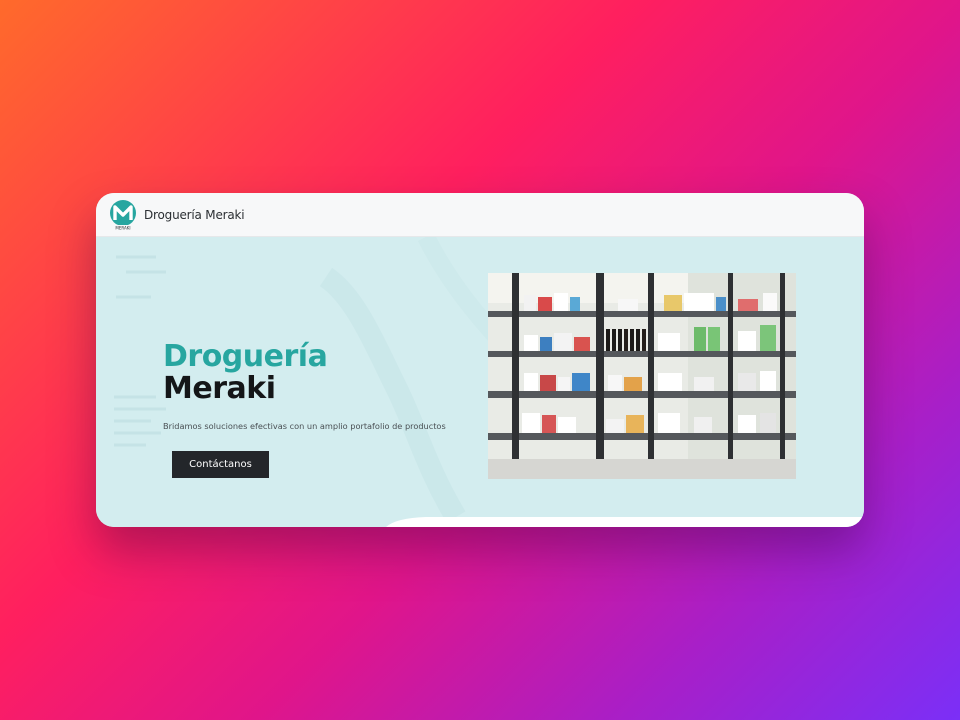 The width and height of the screenshot is (960, 720). What do you see at coordinates (625, 522) in the screenshot?
I see `hero-bottom-curve` at bounding box center [625, 522].